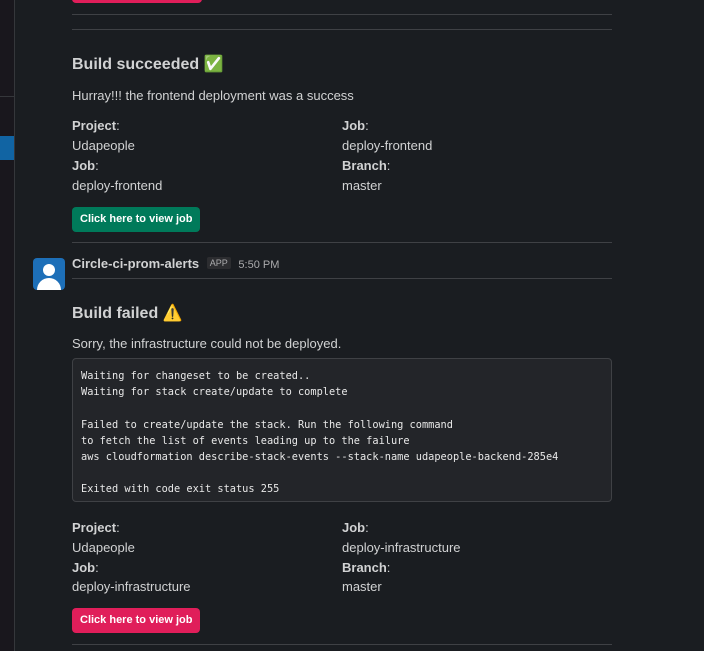 This screenshot has height=651, width=704. What do you see at coordinates (258, 265) in the screenshot?
I see `timestamp: 5:50 PM` at bounding box center [258, 265].